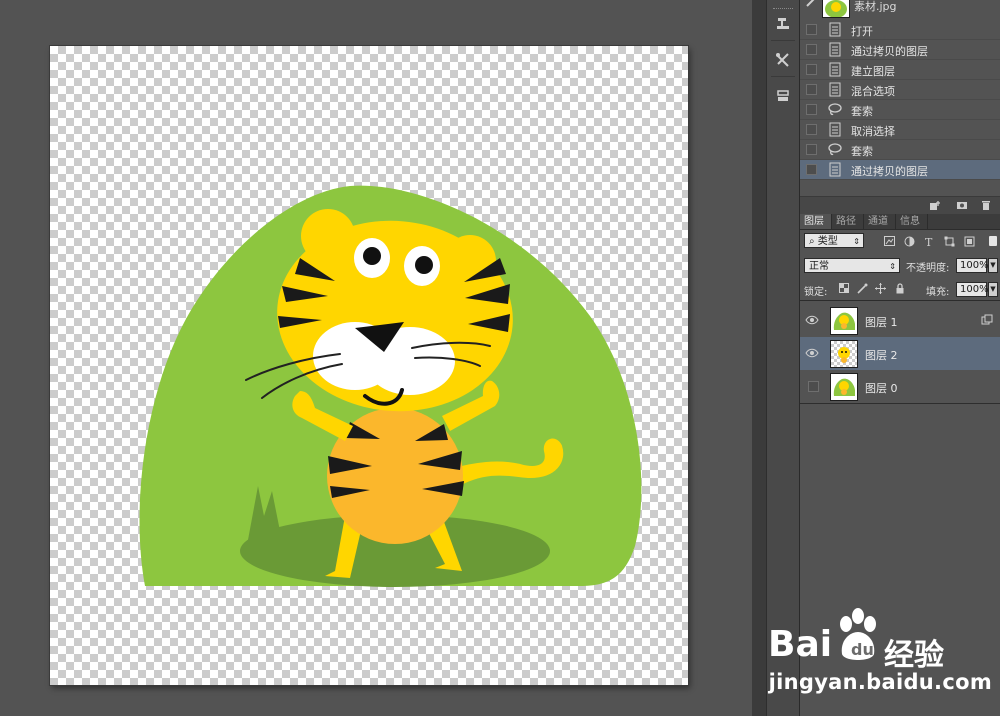 Image resolution: width=1000 pixels, height=716 pixels. What do you see at coordinates (972, 289) in the screenshot?
I see `fill-input: 100%` at bounding box center [972, 289].